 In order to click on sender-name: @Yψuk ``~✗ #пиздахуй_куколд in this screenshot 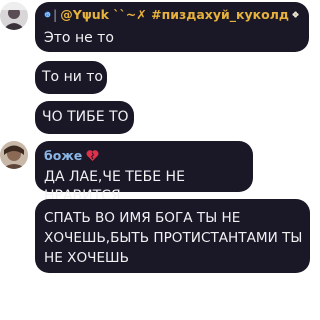, I will do `click(174, 14)`.